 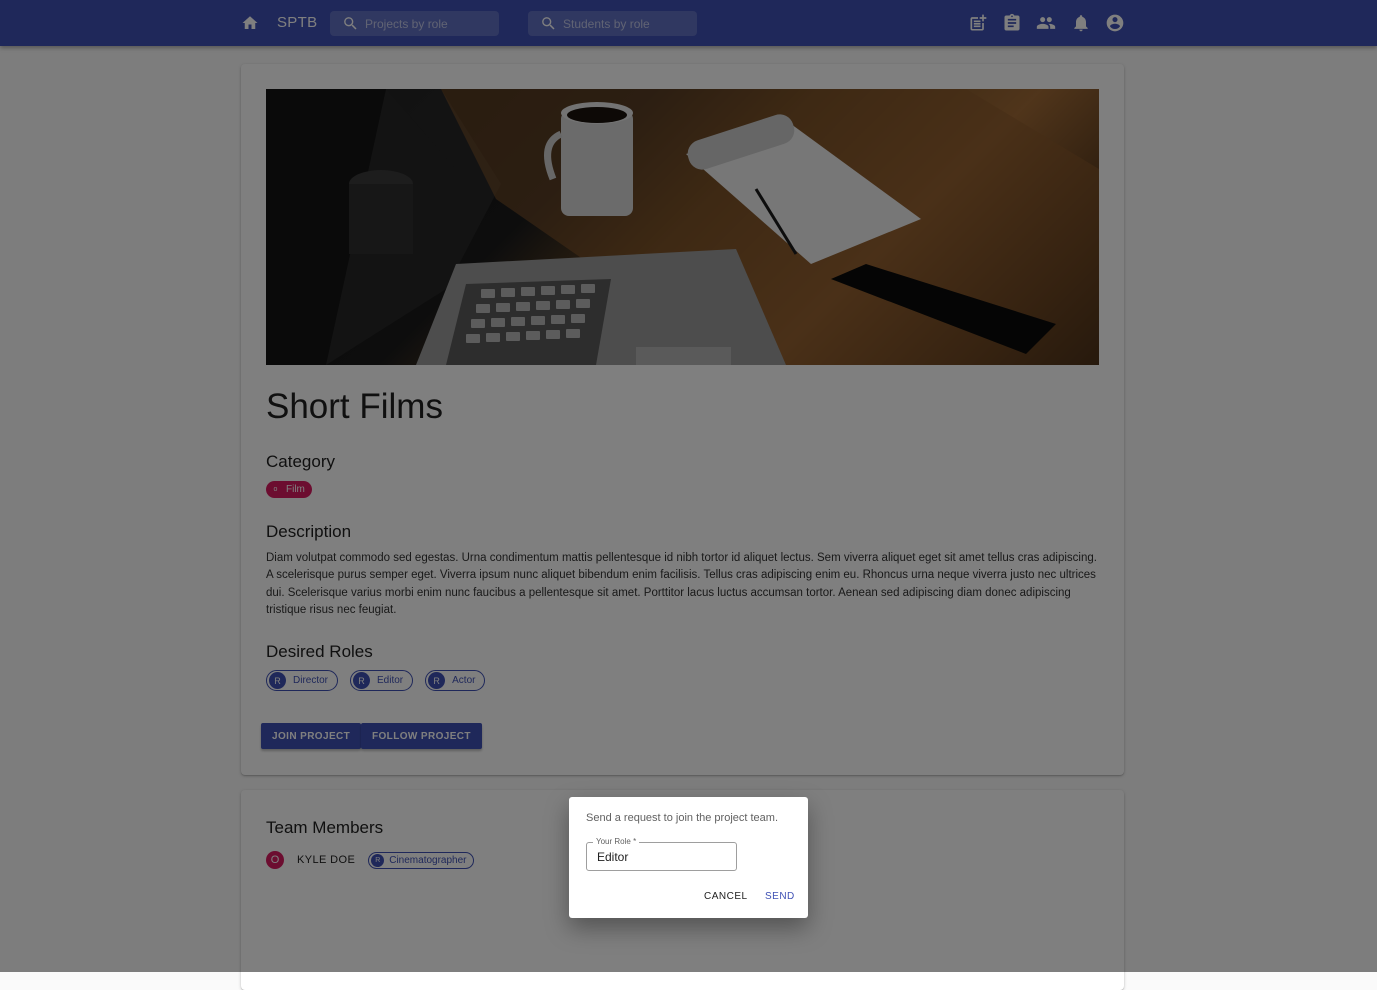 I want to click on role-field-label: Your Role *, so click(x=616, y=842).